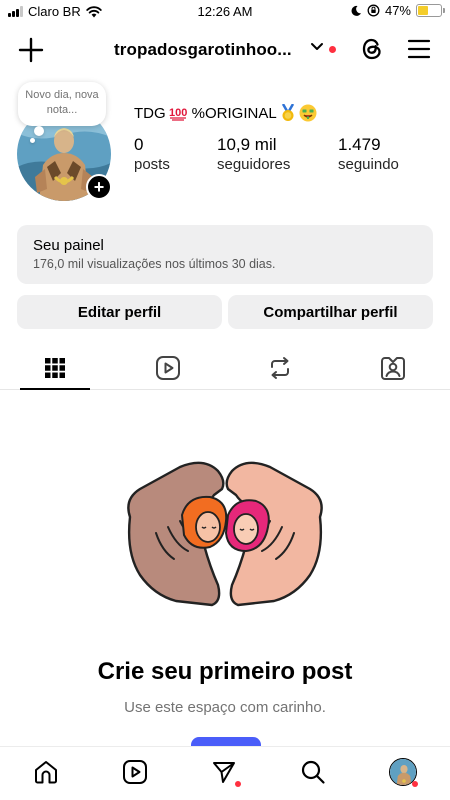 Image resolution: width=450 pixels, height=800 pixels. I want to click on stat-posts: 0 posts, so click(152, 154).